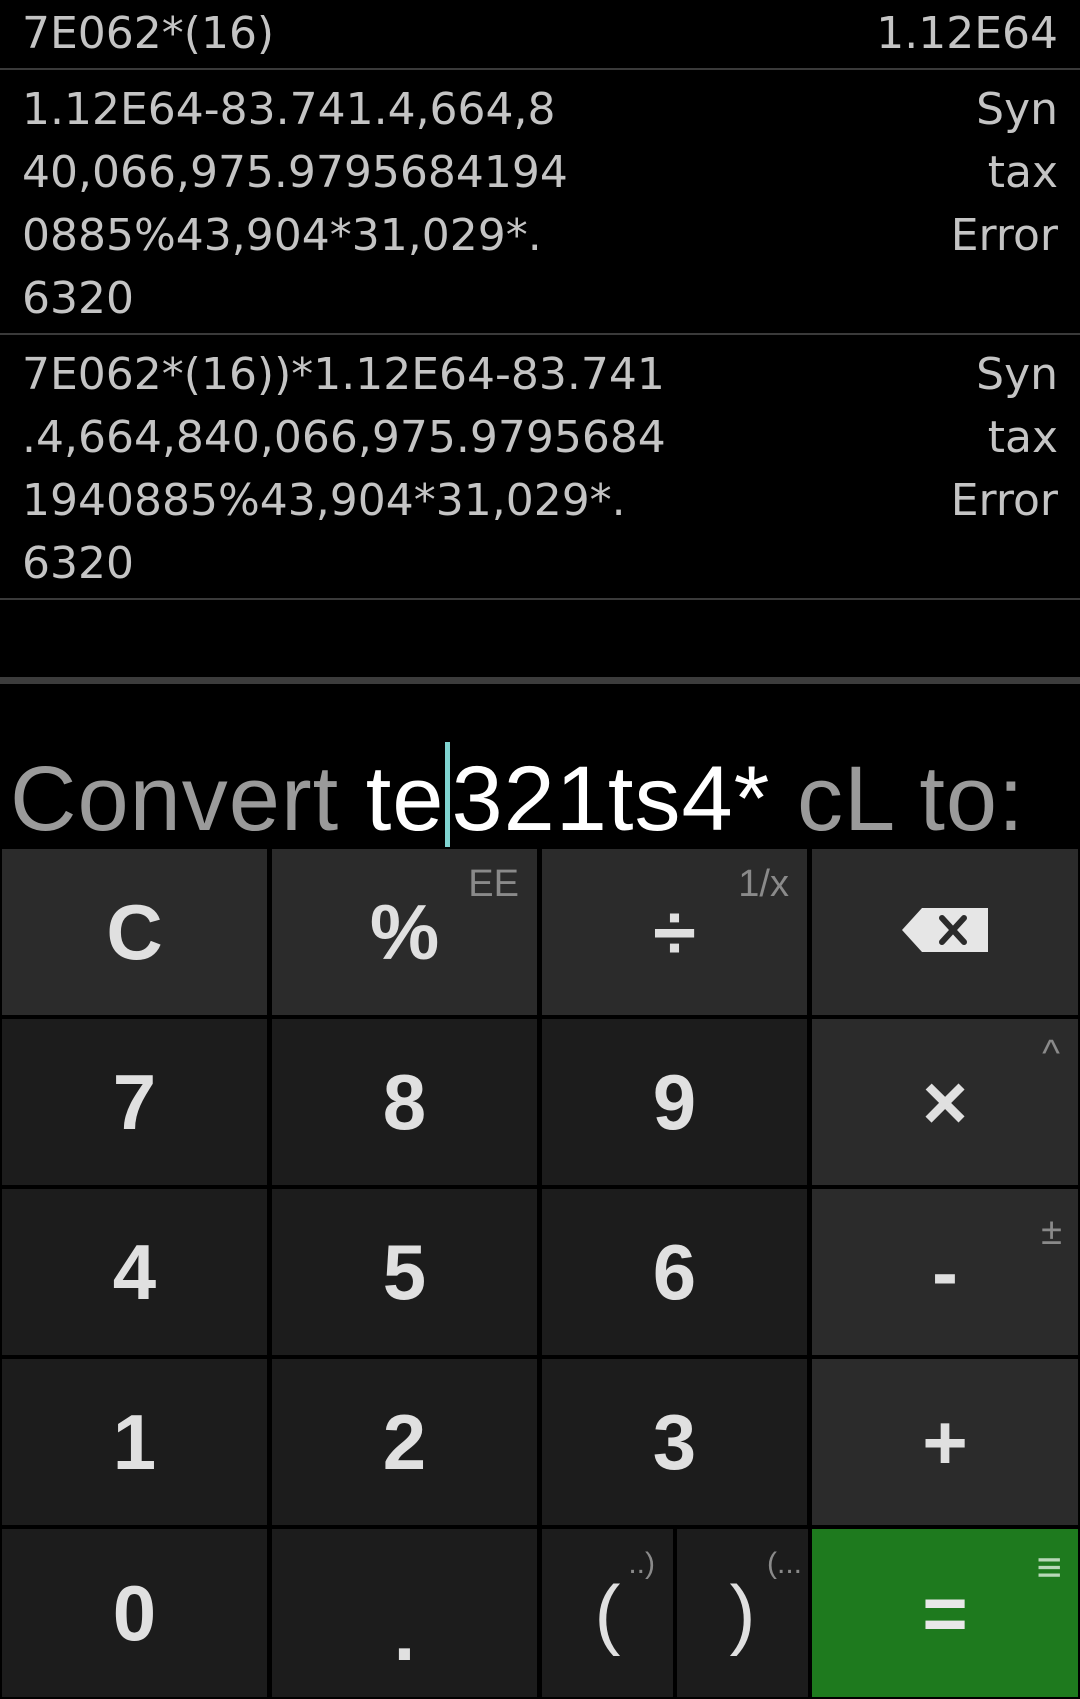  I want to click on digit-1-label: 1, so click(134, 1441).